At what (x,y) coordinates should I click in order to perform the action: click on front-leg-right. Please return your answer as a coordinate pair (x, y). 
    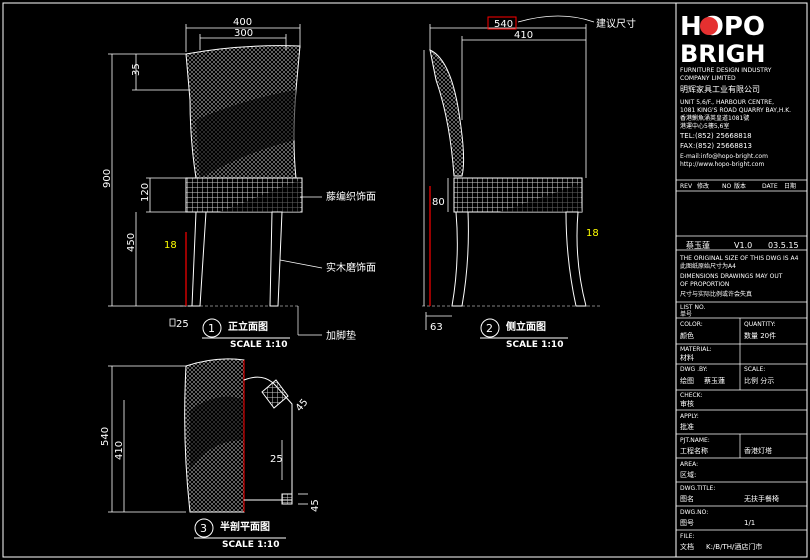
    Looking at the image, I should click on (276, 259).